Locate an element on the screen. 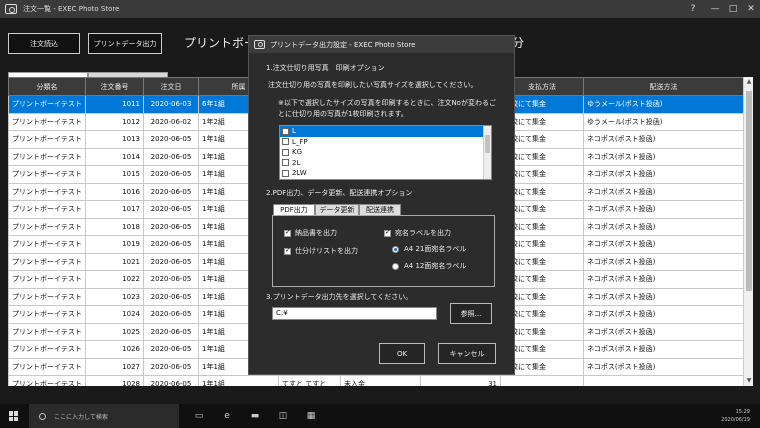 This screenshot has height=428, width=760. close-icon: ✕ is located at coordinates (750, 9).